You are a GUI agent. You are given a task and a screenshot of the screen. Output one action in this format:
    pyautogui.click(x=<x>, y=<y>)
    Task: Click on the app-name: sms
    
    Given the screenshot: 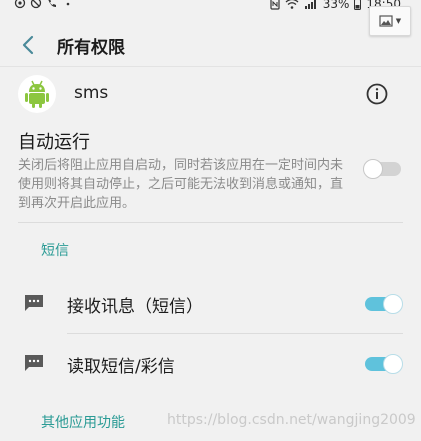 What is the action you would take?
    pyautogui.click(x=91, y=93)
    